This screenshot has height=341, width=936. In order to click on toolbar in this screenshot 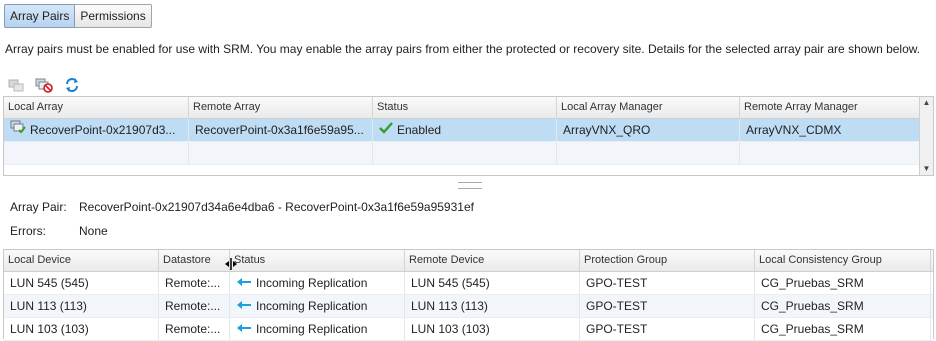, I will do `click(44, 85)`.